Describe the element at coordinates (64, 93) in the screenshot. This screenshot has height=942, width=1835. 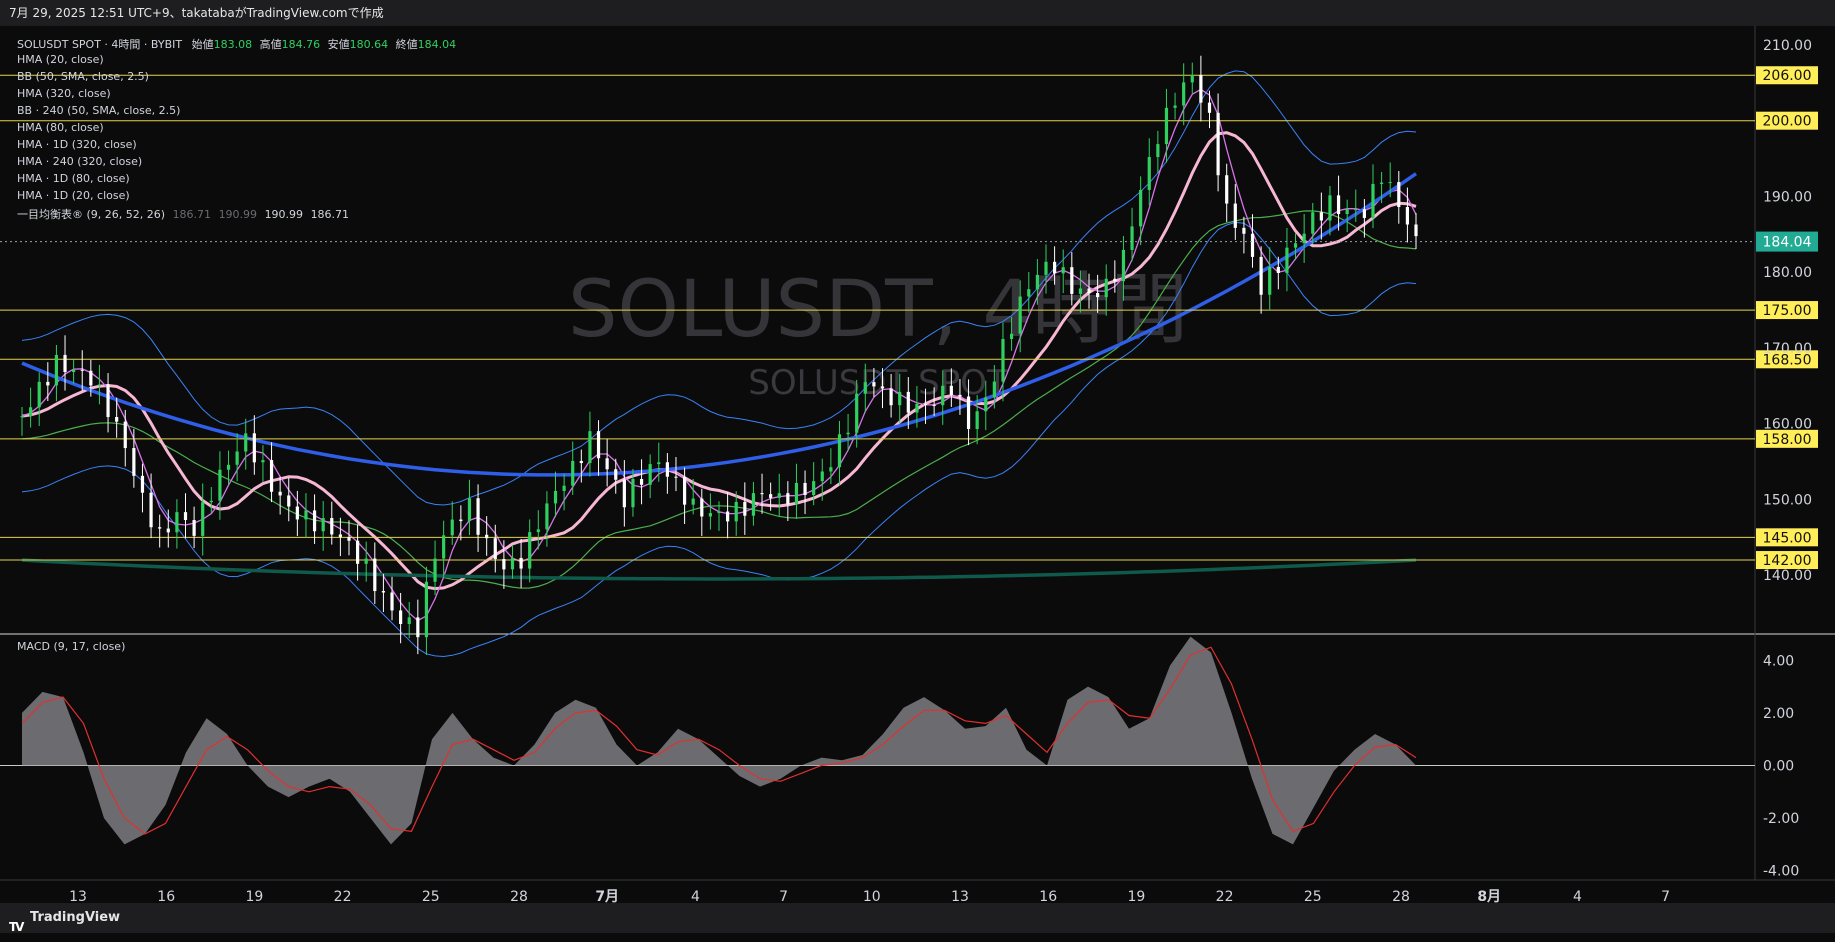
I see `legend-indicator: HMA (320, close)` at that location.